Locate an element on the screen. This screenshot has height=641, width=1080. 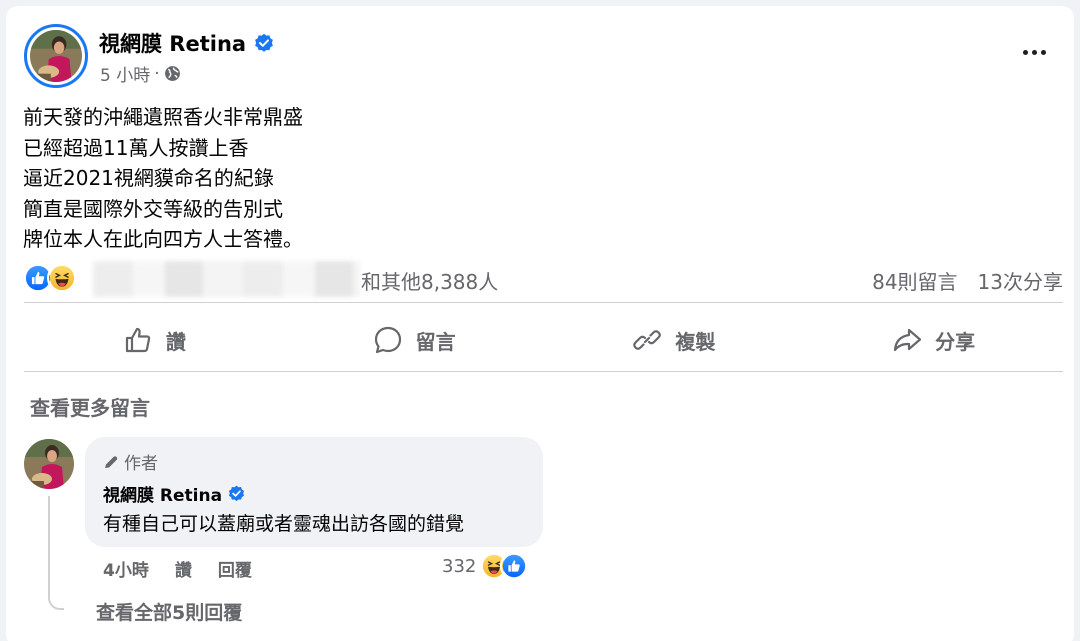
haha-reaction-icon is located at coordinates (62, 278).